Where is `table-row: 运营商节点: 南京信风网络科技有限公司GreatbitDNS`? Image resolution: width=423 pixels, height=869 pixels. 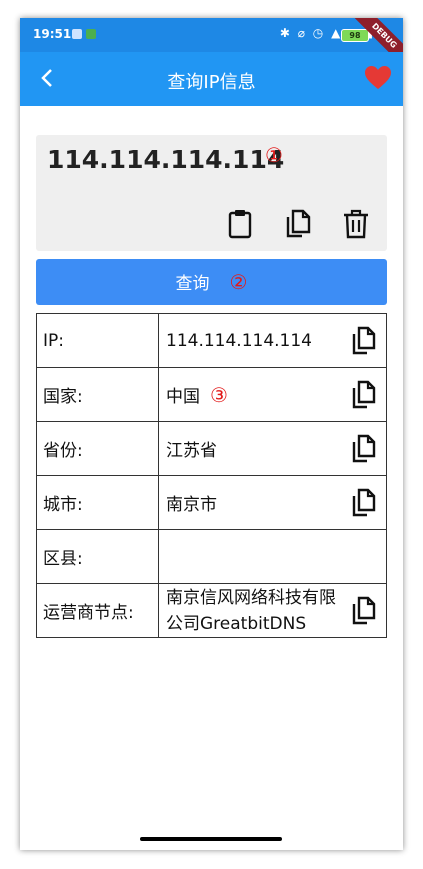
table-row: 运营商节点: 南京信风网络科技有限公司GreatbitDNS is located at coordinates (211, 610).